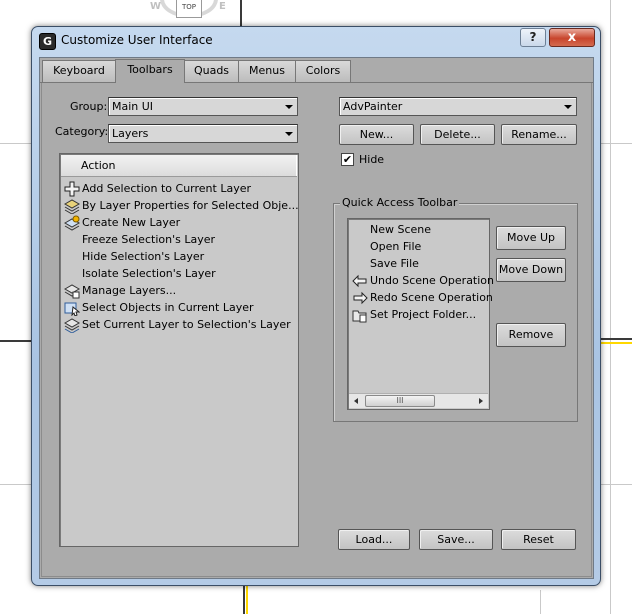 The width and height of the screenshot is (632, 614). What do you see at coordinates (458, 106) in the screenshot?
I see `toolbar-dropdown: AdvPainter` at bounding box center [458, 106].